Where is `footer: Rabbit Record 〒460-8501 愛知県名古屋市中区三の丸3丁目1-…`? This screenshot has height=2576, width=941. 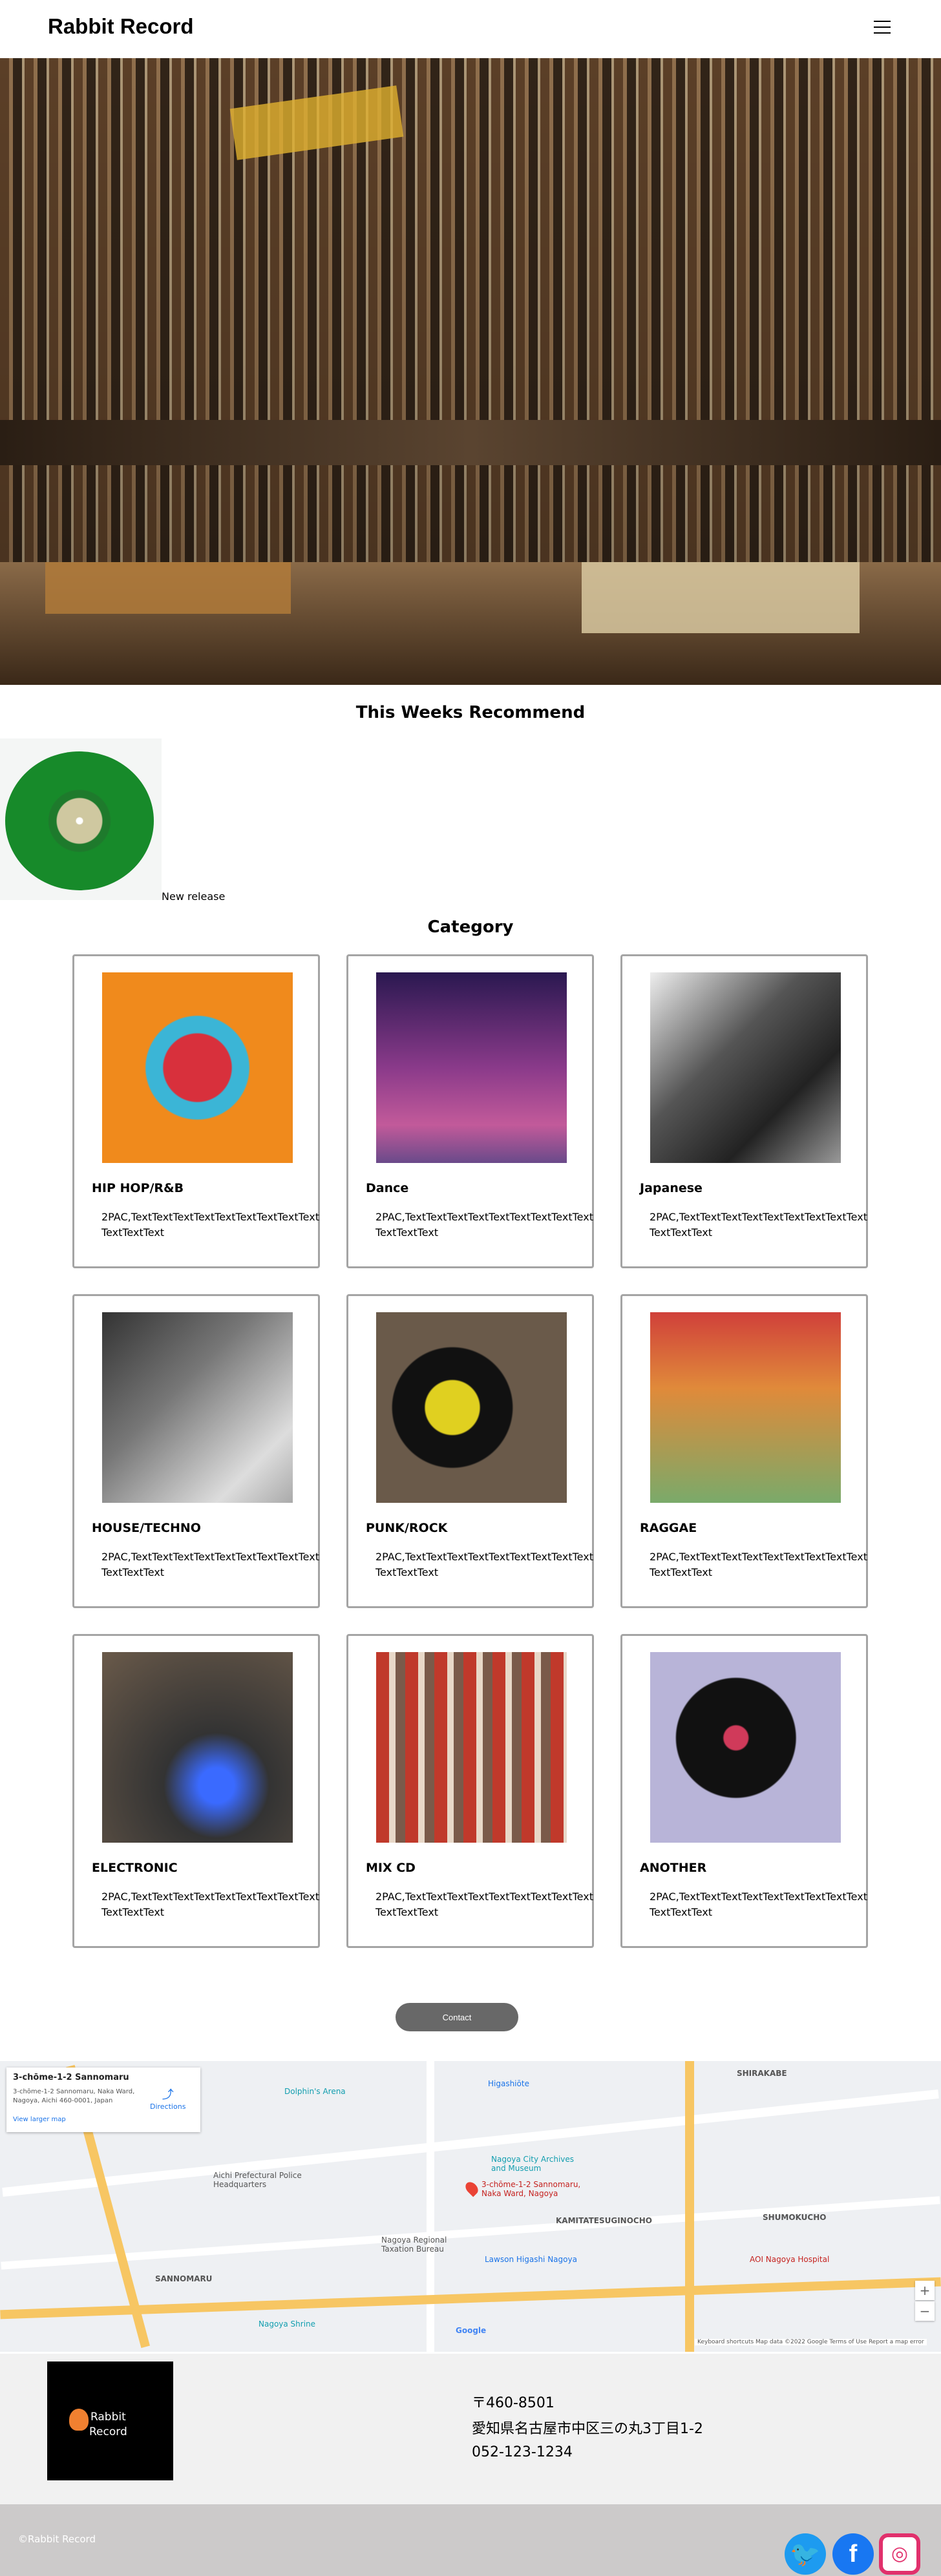
footer: Rabbit Record 〒460-8501 愛知県名古屋市中区三の丸3丁目1-… is located at coordinates (470, 2429).